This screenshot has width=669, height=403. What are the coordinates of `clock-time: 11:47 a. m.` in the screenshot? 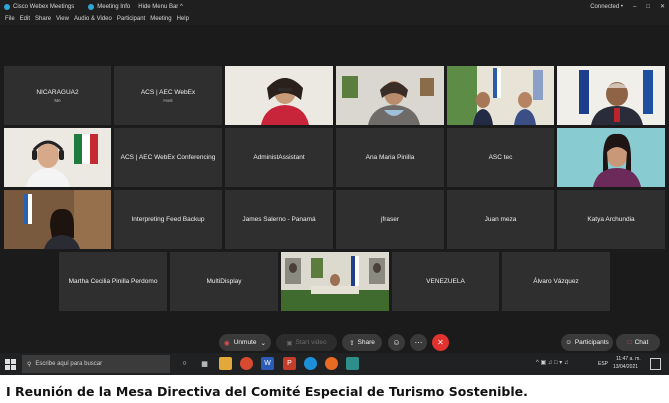 It's located at (628, 359).